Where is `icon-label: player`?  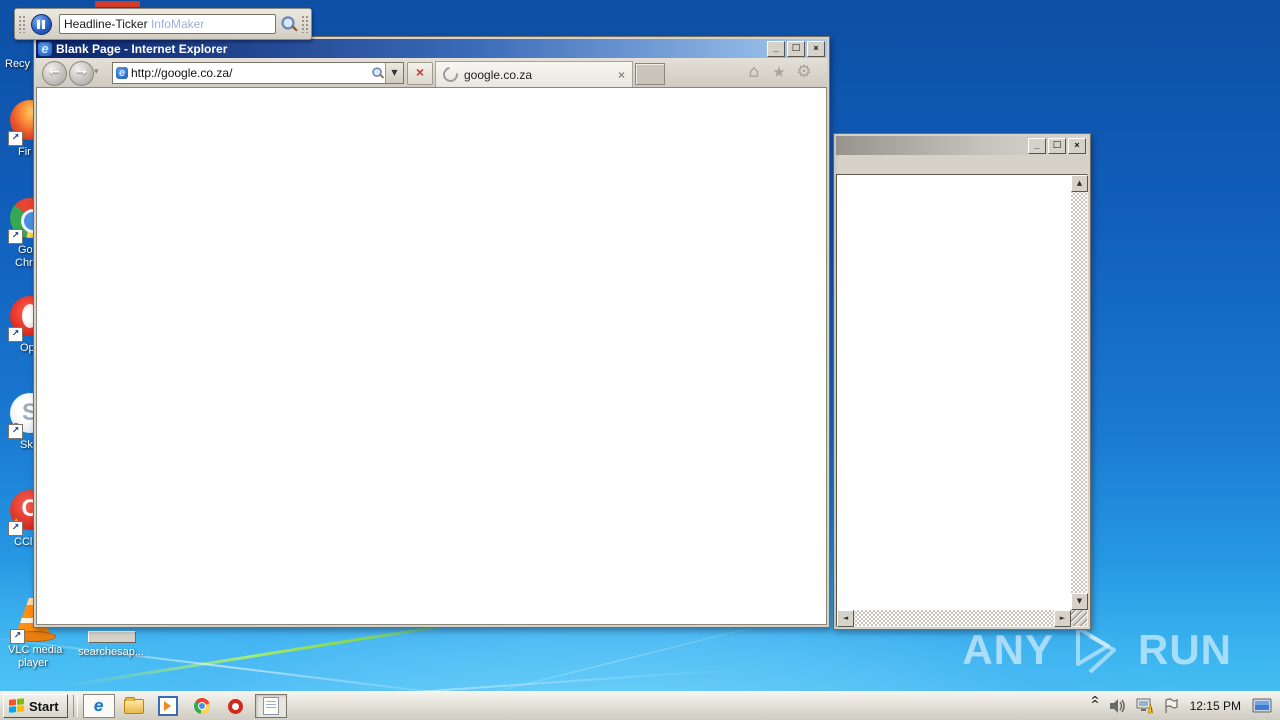 icon-label: player is located at coordinates (33, 663).